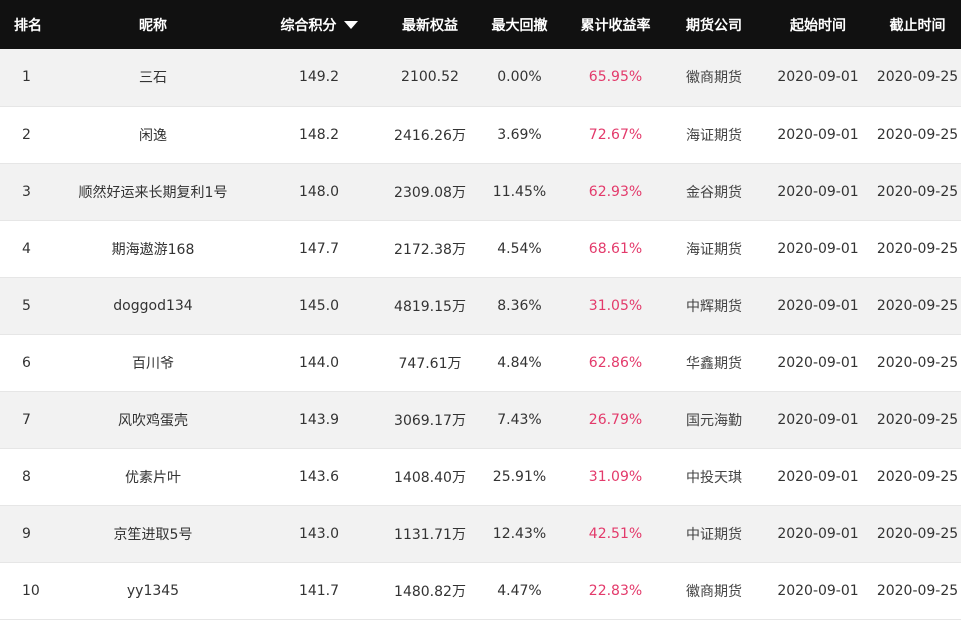 This screenshot has width=961, height=621. Describe the element at coordinates (153, 135) in the screenshot. I see `nickname-cell: 闲逸` at that location.